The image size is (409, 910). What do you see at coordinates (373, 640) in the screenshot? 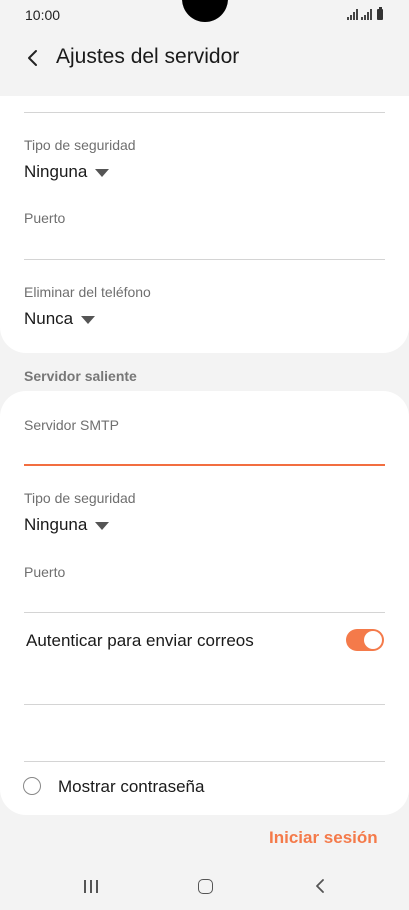
I see `toggle-knob` at bounding box center [373, 640].